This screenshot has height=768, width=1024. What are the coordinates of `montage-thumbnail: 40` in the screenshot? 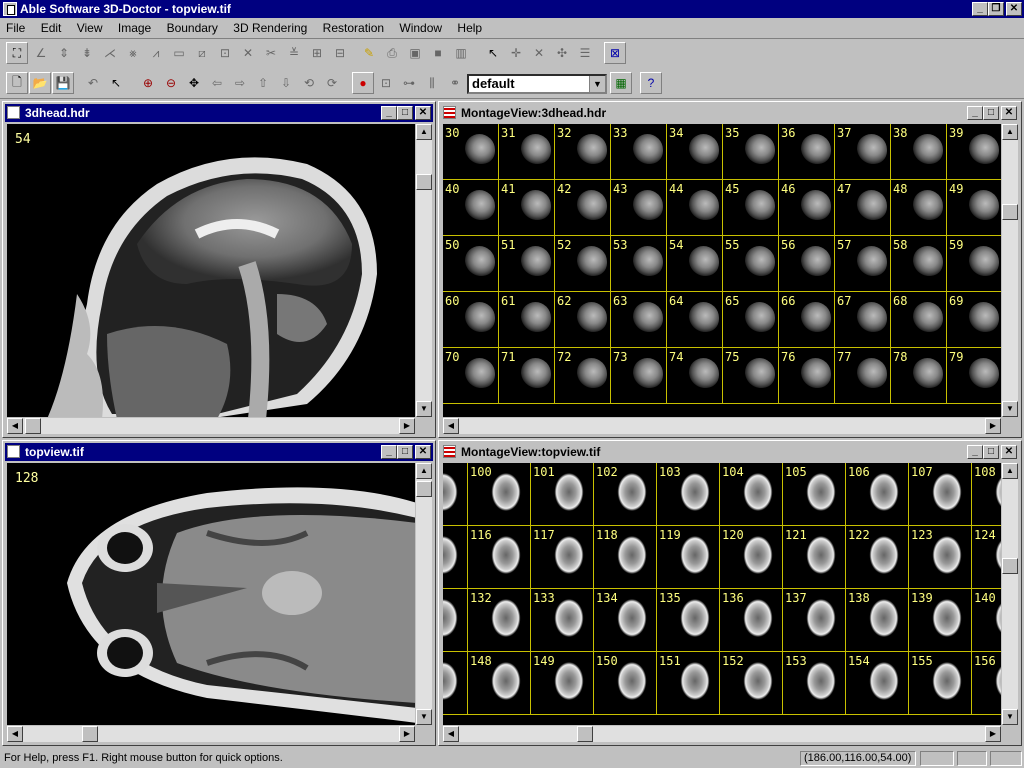 It's located at (471, 208).